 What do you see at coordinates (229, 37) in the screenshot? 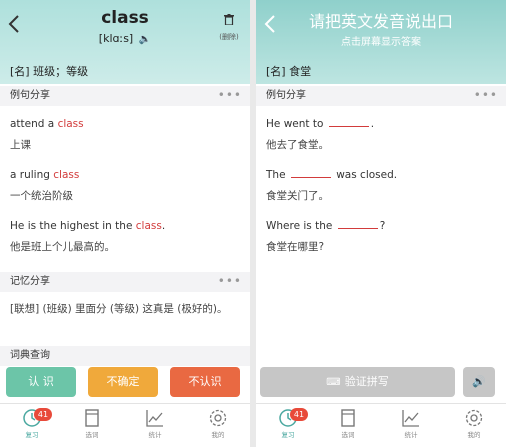
I see `delete-label: (删除)` at bounding box center [229, 37].